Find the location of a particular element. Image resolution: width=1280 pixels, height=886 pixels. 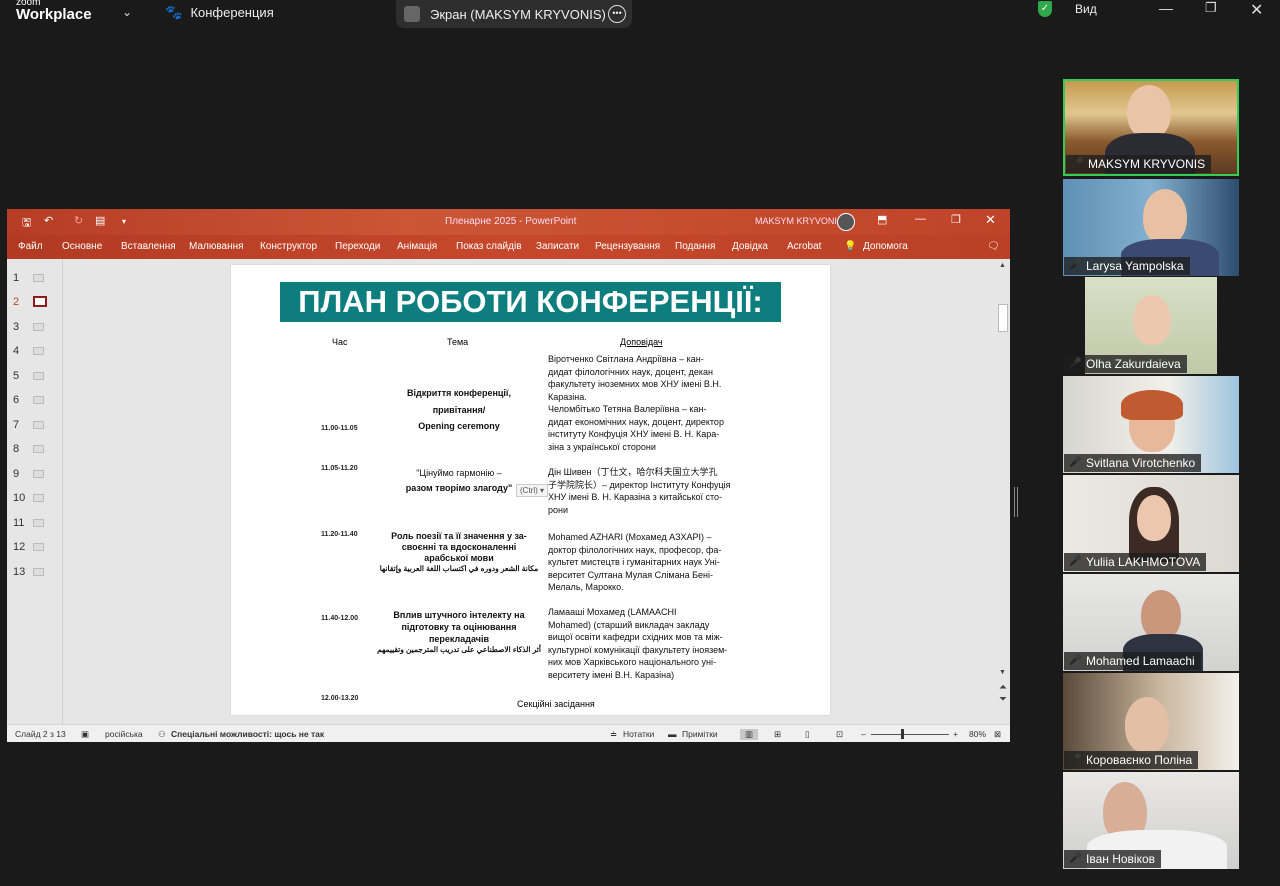

minimize-icon: — is located at coordinates (1166, 8).